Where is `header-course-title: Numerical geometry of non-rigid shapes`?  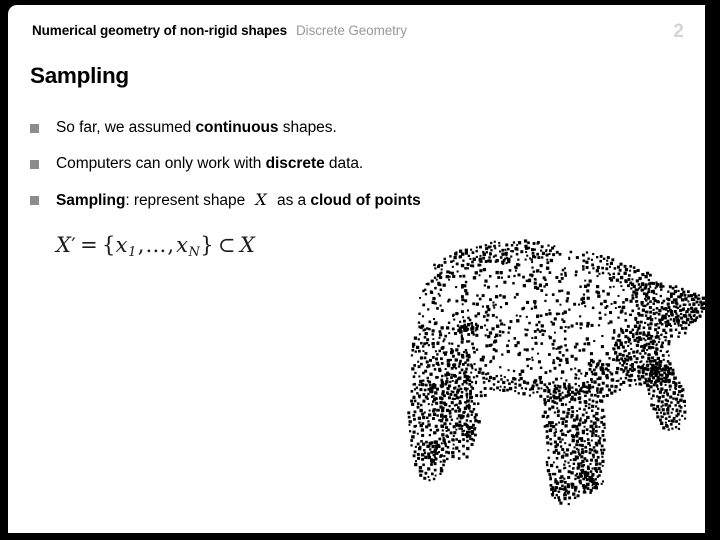 header-course-title: Numerical geometry of non-rigid shapes is located at coordinates (160, 30).